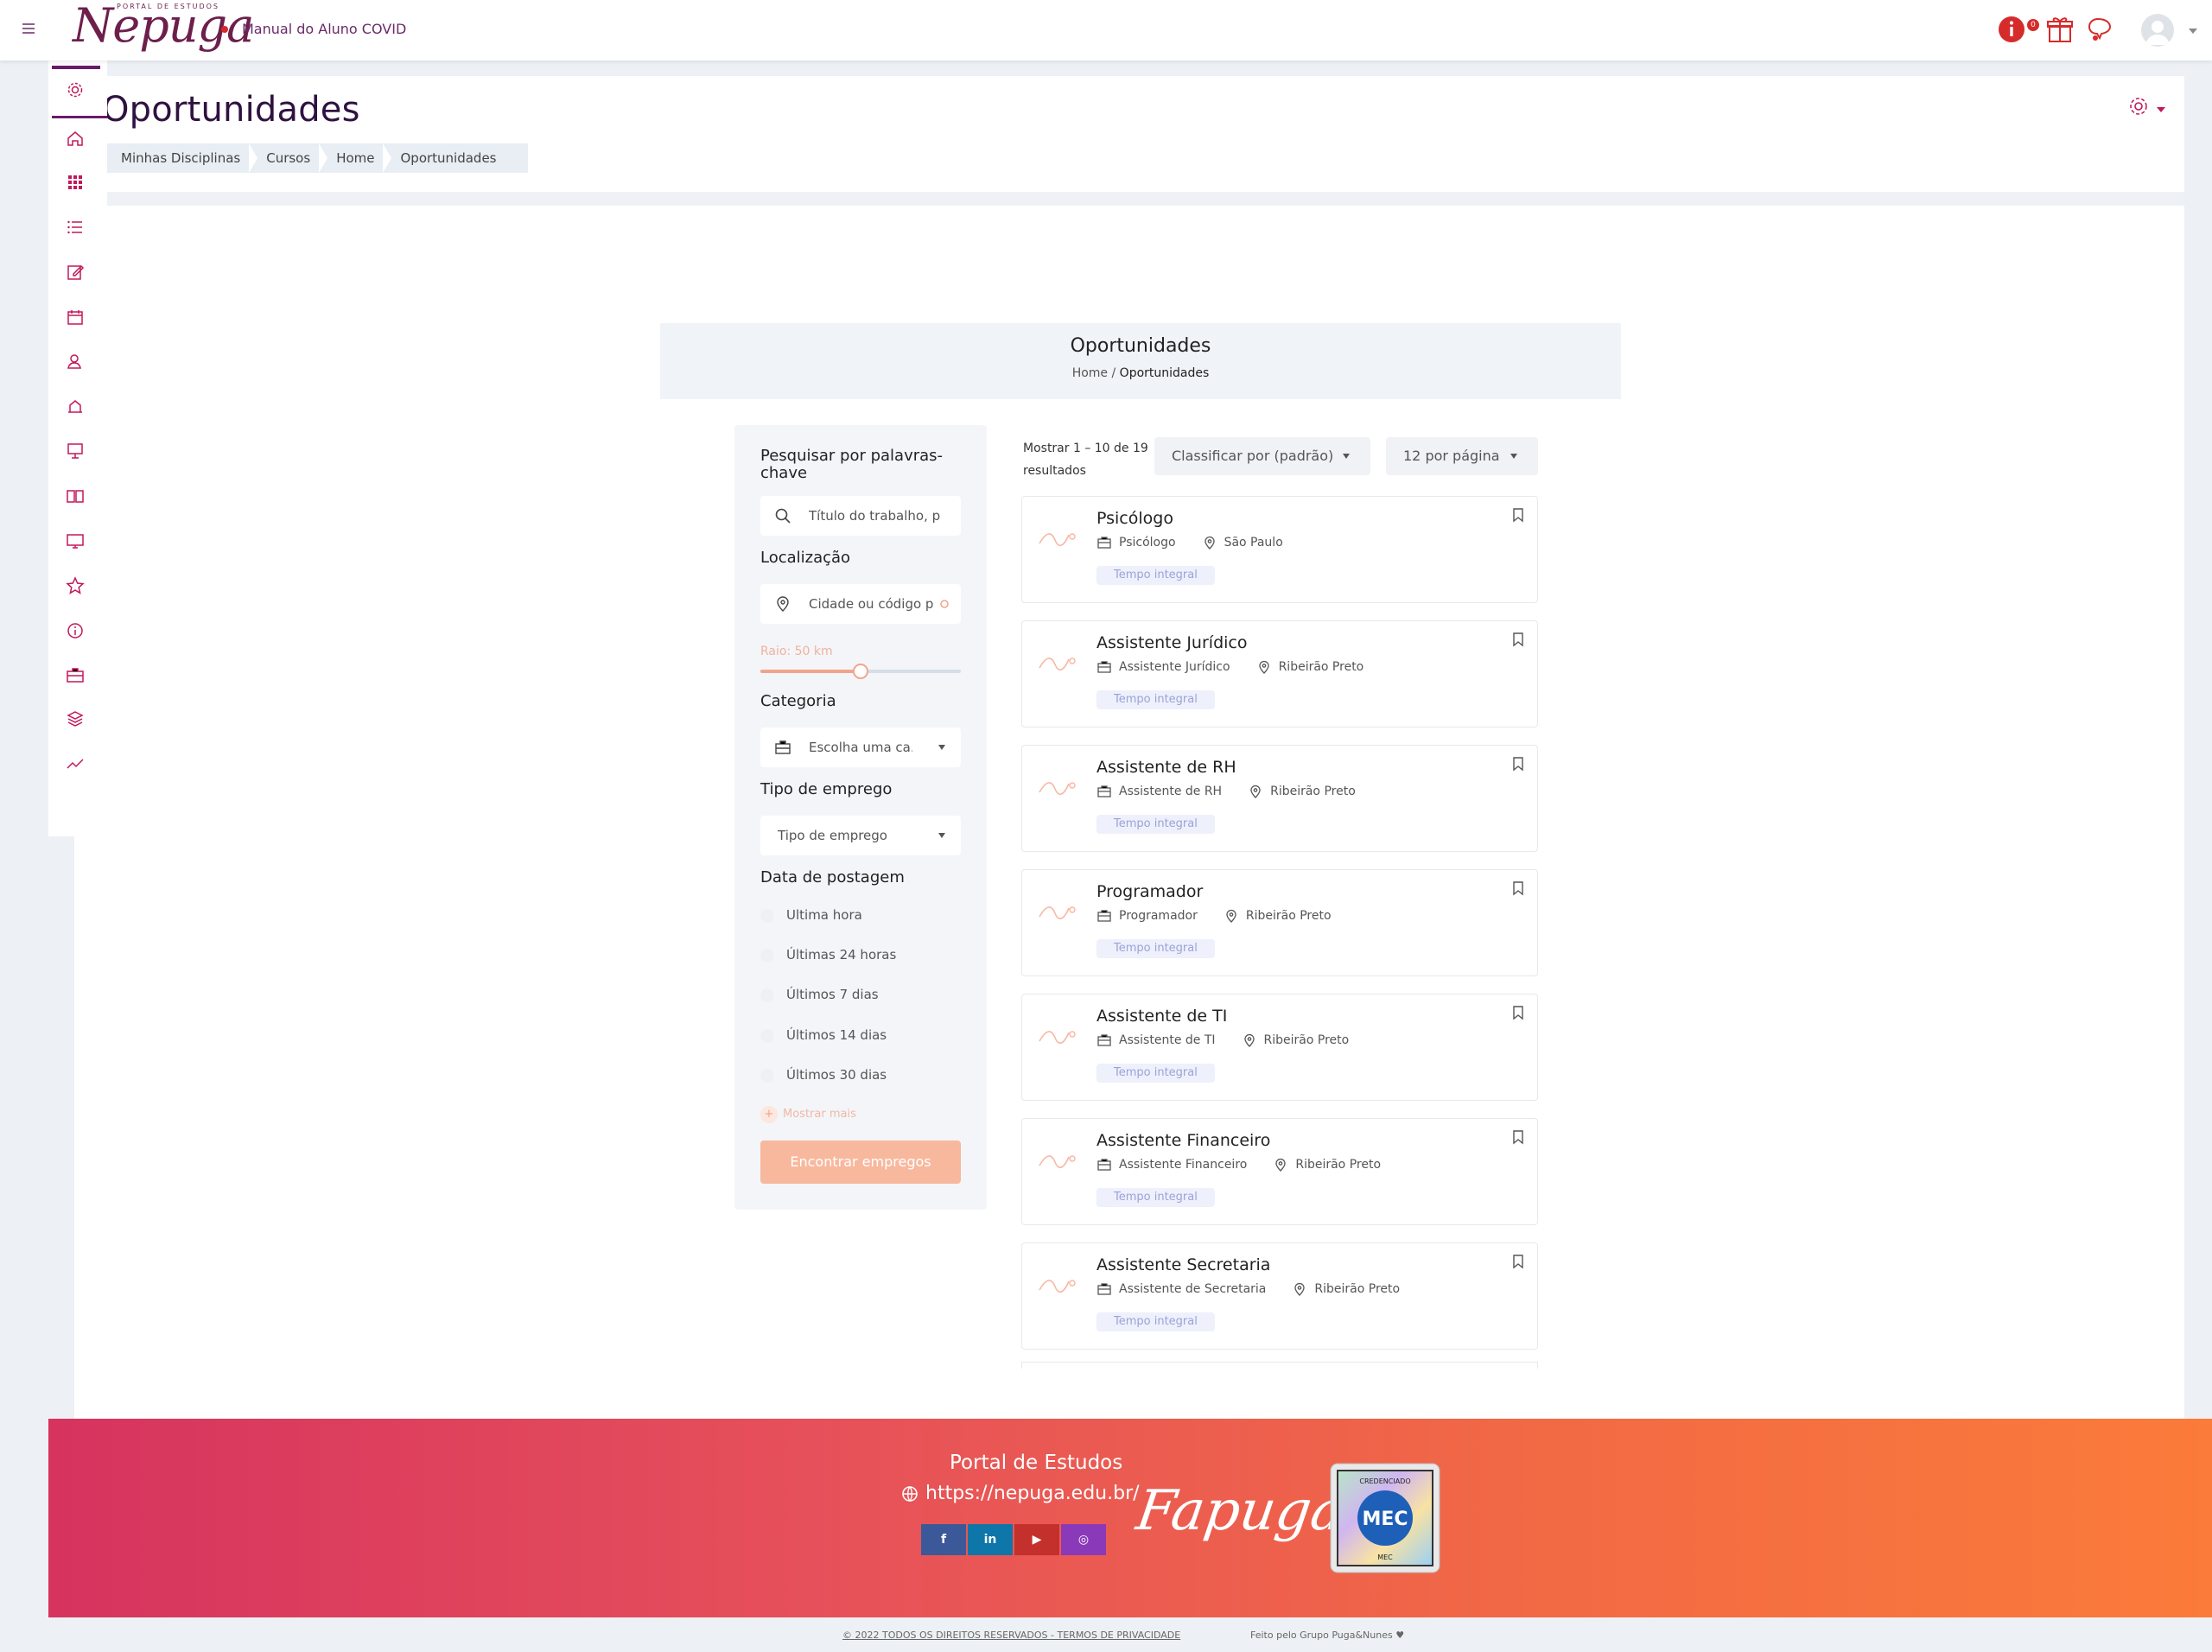 This screenshot has width=2212, height=1652. What do you see at coordinates (75, 540) in the screenshot?
I see `monitor-icon` at bounding box center [75, 540].